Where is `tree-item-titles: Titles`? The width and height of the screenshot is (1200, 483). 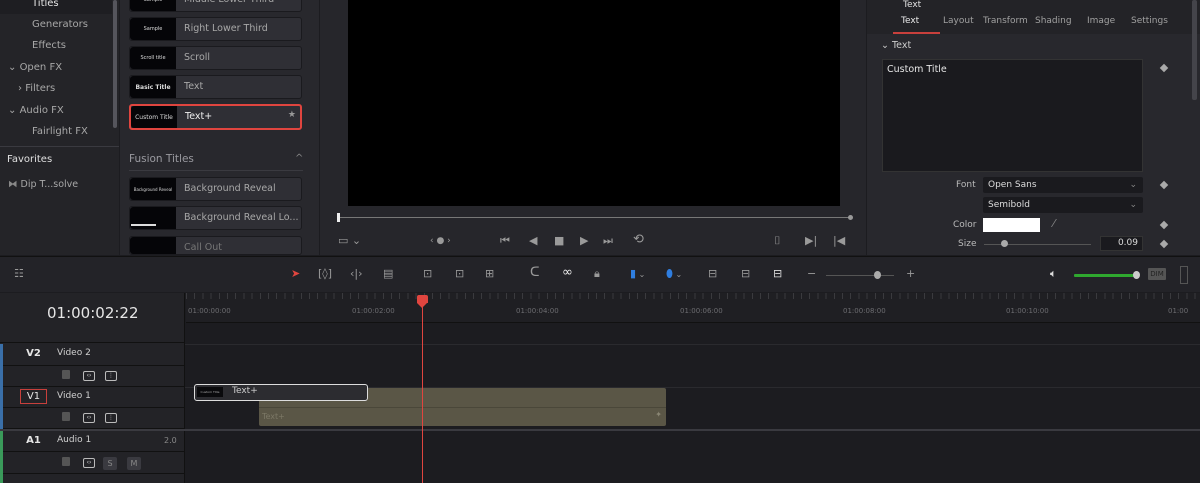 tree-item-titles: Titles is located at coordinates (56, 7).